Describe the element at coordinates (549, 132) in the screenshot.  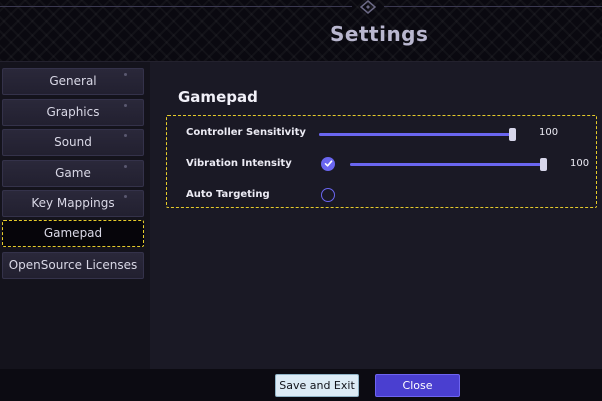
I see `controller-sensitivity-value: 100` at that location.